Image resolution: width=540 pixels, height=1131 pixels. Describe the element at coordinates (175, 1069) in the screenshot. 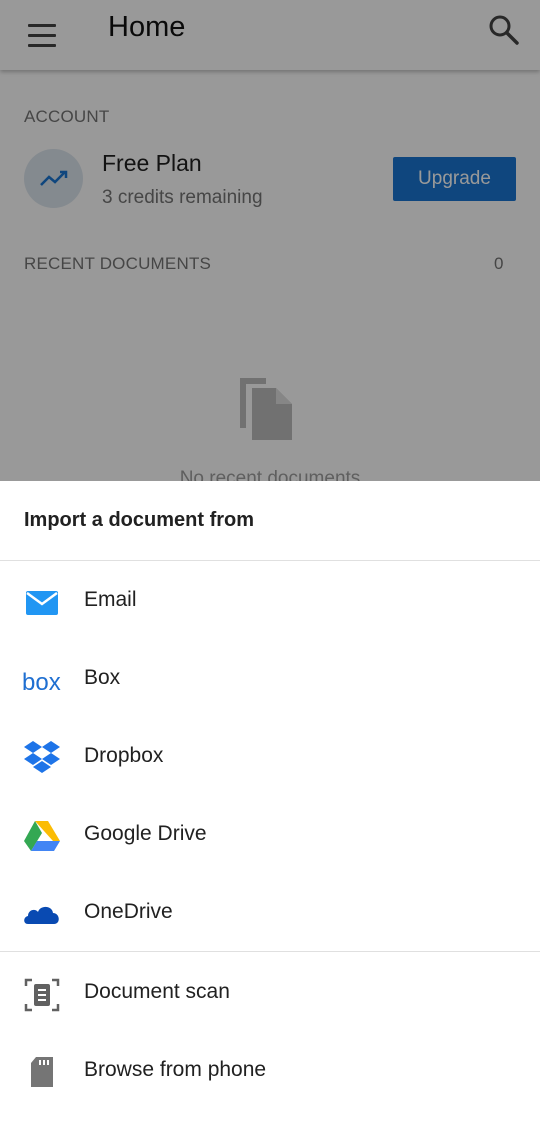

I see `import-source-label: Browse from phone` at that location.